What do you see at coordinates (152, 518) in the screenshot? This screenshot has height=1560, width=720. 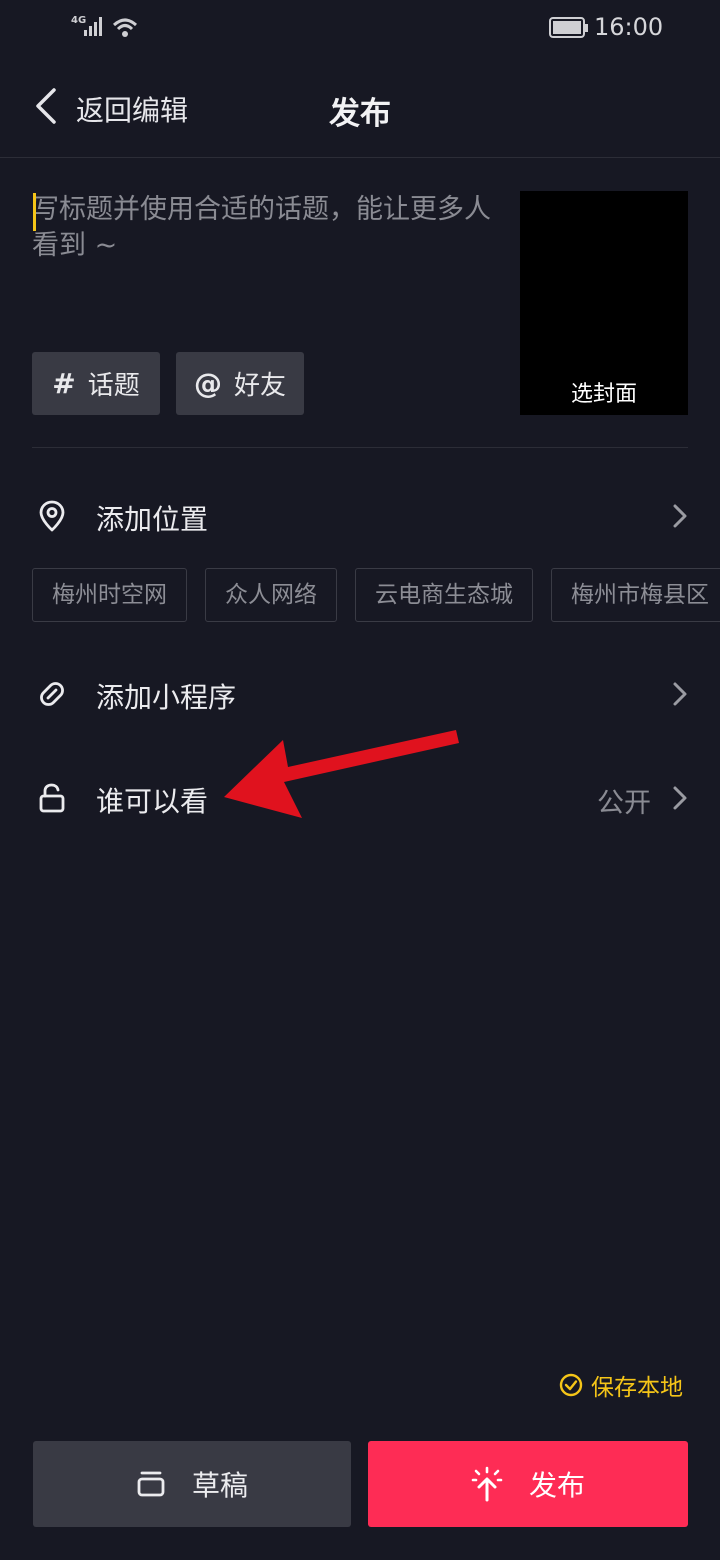 I see `add-location-row: 添加位置` at bounding box center [152, 518].